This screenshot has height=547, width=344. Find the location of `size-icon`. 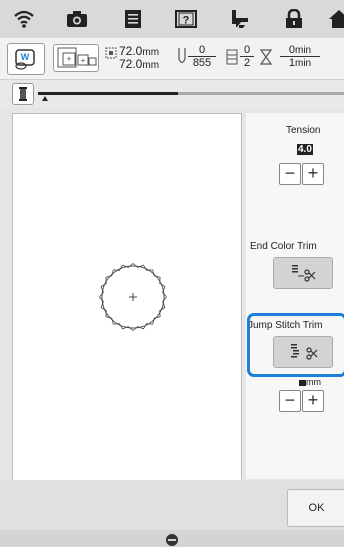

size-icon is located at coordinates (111, 53).